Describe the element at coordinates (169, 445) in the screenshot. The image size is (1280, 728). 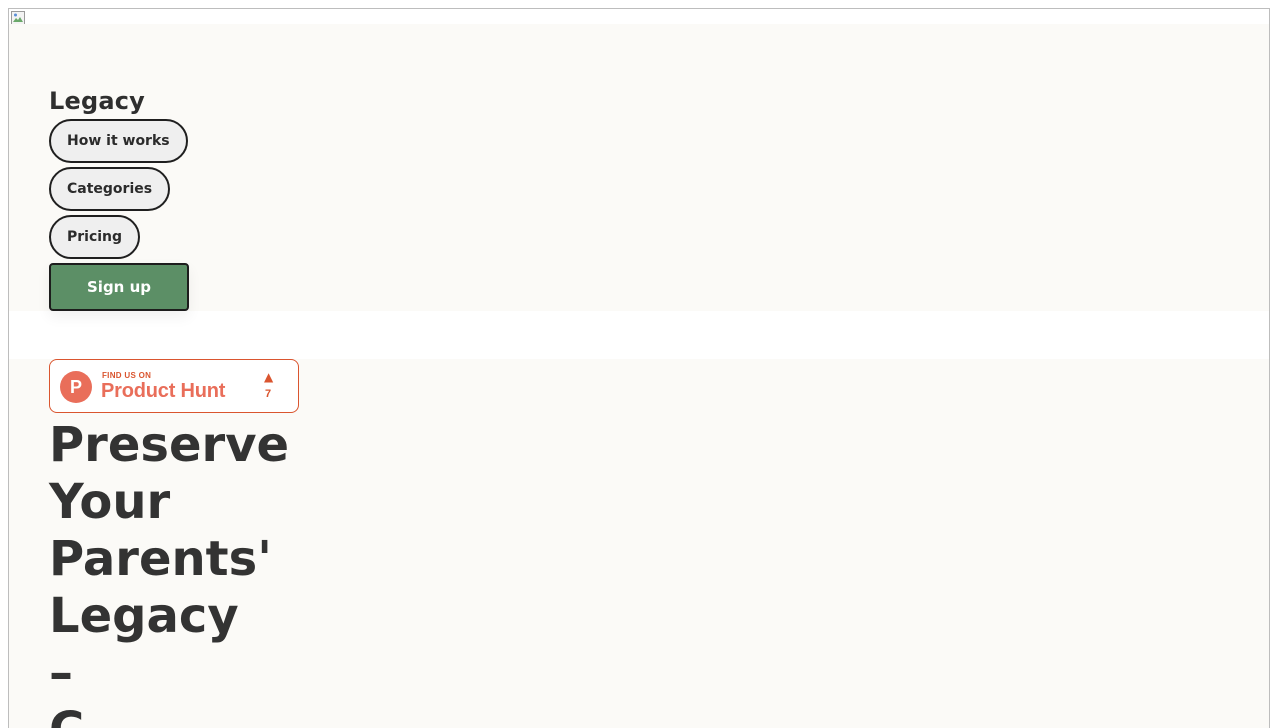
I see `hero-title-line: Preserve` at that location.